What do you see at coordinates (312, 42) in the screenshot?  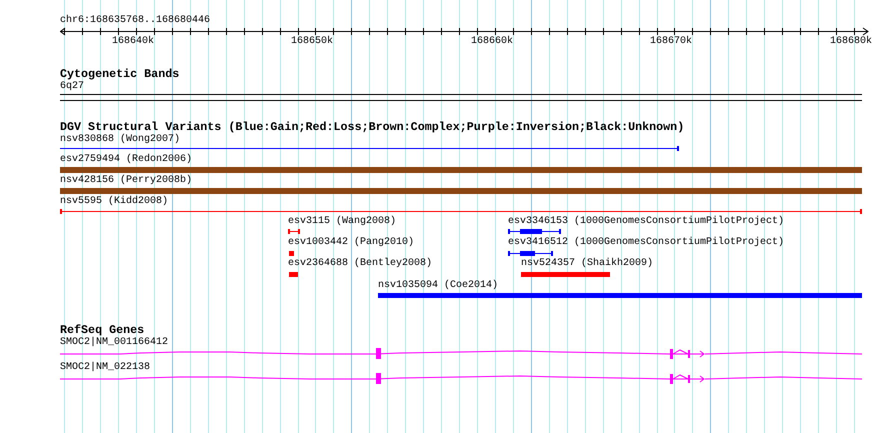 I see `tick-label: 168650k` at bounding box center [312, 42].